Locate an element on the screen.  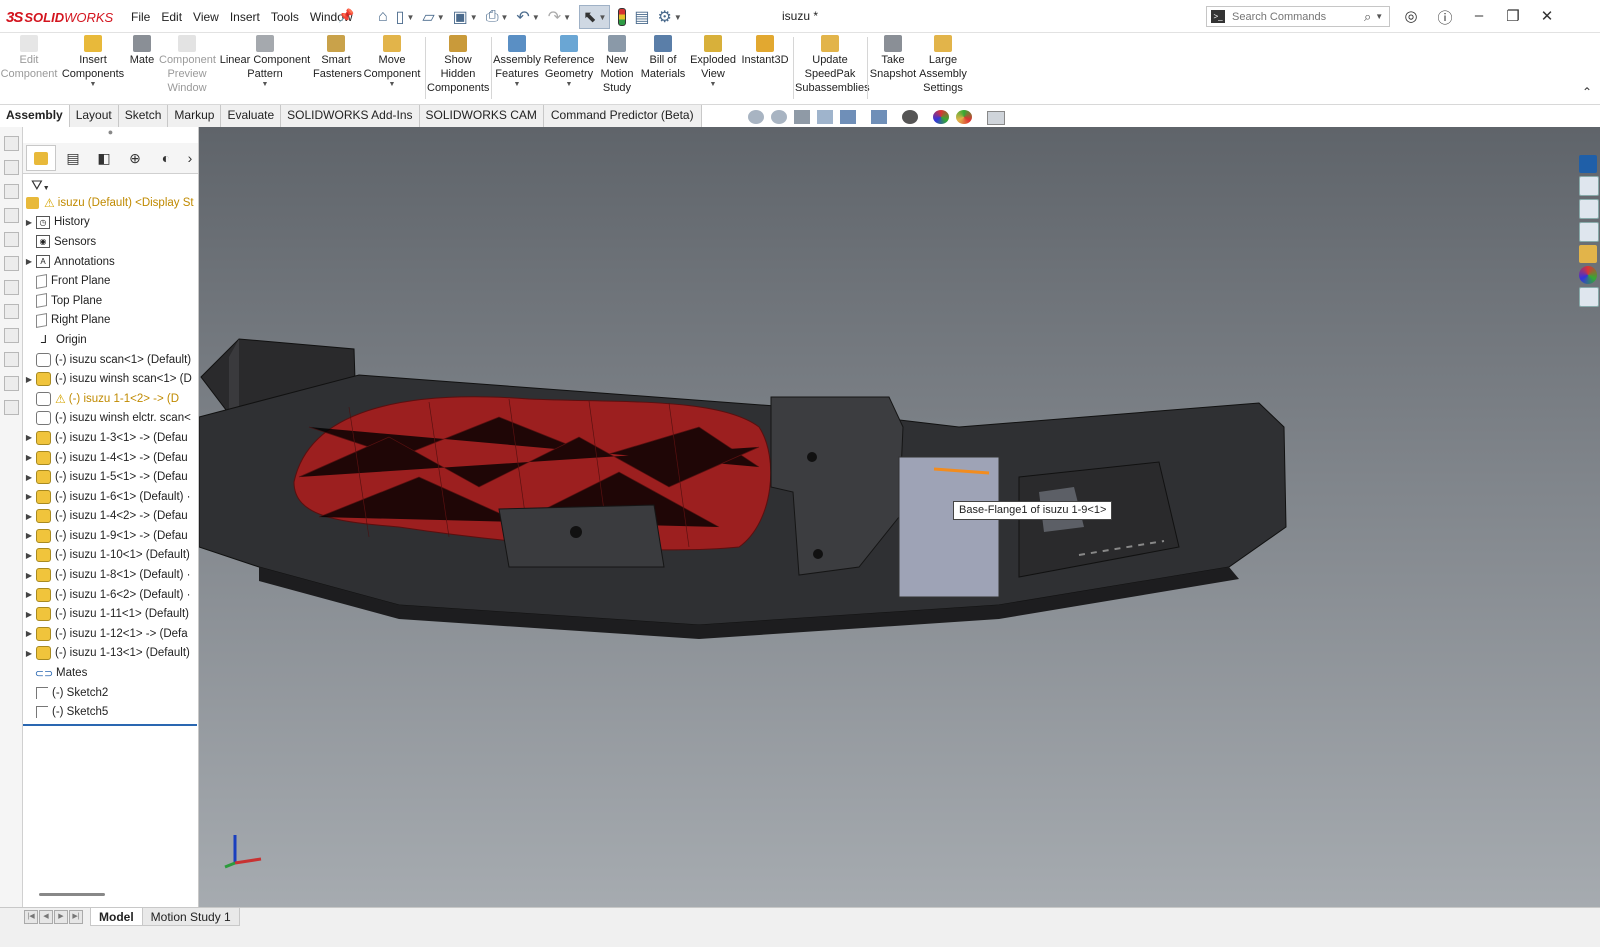
tree-item-component: ▶ (-) isuzu 1-12<1> -> (Defa is located at coordinates (110, 634).